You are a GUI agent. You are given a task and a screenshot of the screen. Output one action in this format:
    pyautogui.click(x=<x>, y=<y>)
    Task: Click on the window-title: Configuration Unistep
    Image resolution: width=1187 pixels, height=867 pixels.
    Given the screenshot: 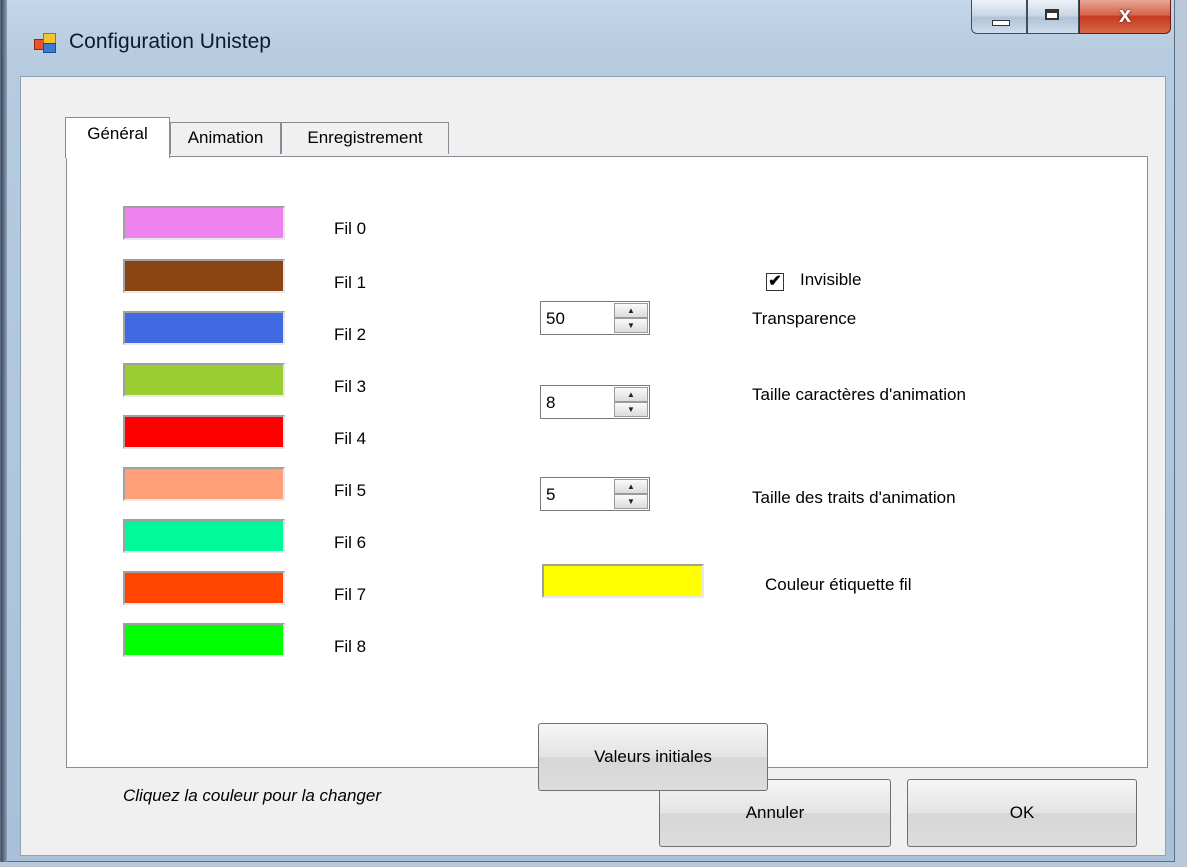 What is the action you would take?
    pyautogui.click(x=170, y=41)
    